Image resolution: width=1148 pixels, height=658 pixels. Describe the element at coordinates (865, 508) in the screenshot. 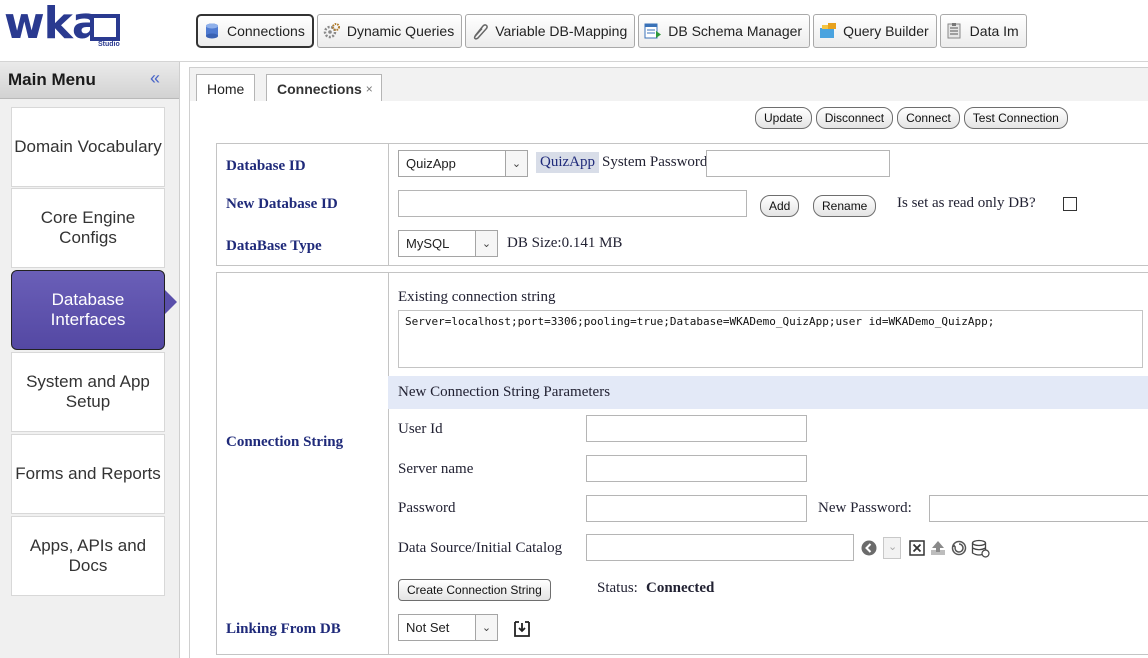

I see `new-password-label: New Password:` at that location.